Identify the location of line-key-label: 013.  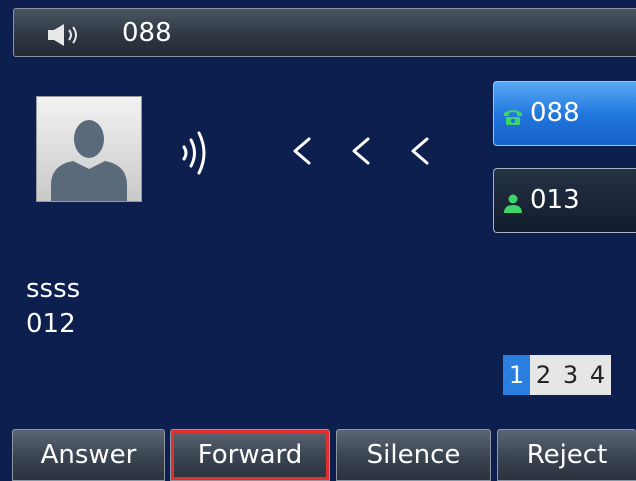
(555, 200).